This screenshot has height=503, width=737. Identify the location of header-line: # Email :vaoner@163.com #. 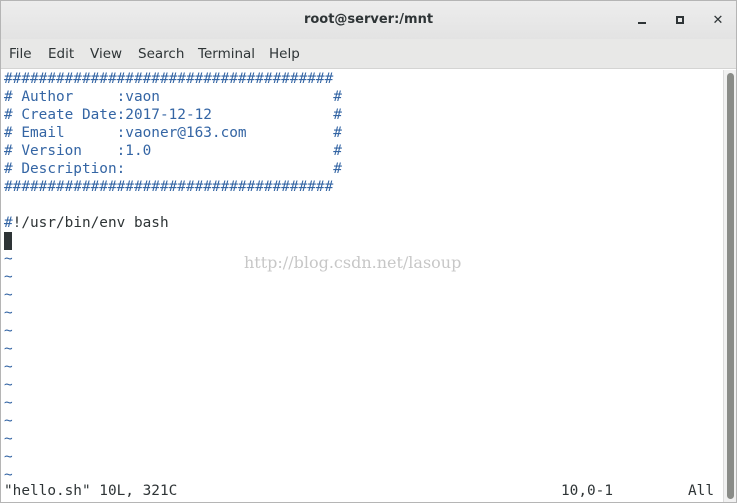
(173, 133).